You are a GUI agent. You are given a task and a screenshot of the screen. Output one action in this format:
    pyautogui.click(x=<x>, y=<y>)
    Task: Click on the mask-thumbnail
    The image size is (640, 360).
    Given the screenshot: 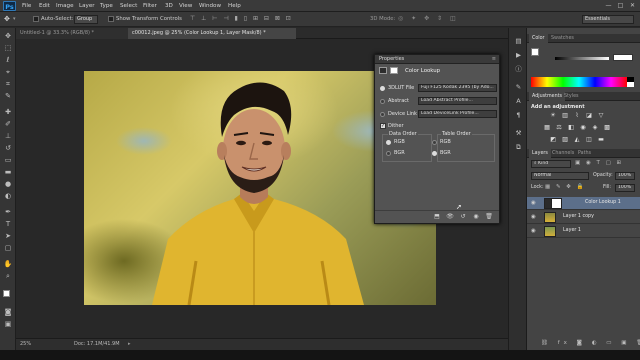 What is the action you would take?
    pyautogui.click(x=556, y=203)
    